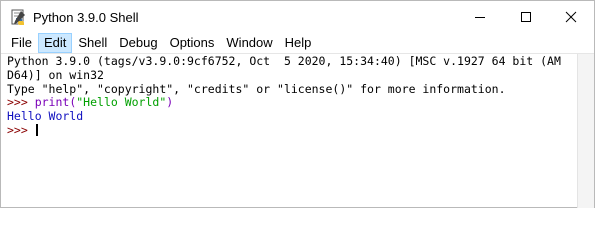 The image size is (595, 240). I want to click on output-line: Hello World, so click(45, 116).